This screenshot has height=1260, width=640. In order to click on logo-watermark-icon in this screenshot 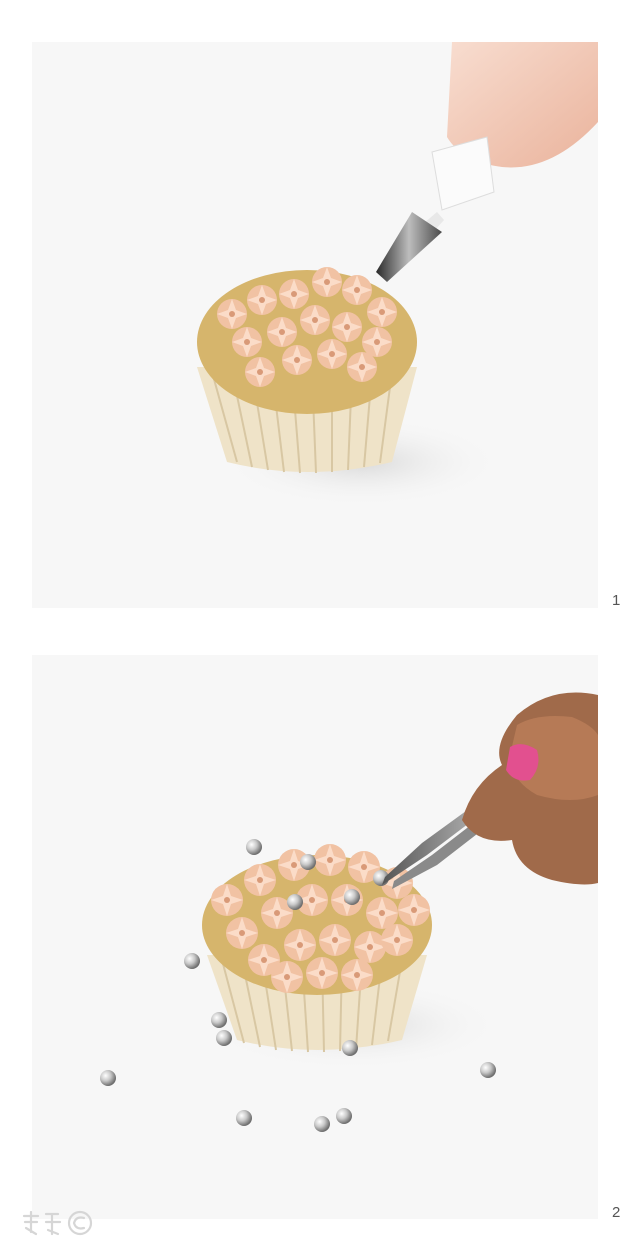, I will do `click(62, 1223)`.